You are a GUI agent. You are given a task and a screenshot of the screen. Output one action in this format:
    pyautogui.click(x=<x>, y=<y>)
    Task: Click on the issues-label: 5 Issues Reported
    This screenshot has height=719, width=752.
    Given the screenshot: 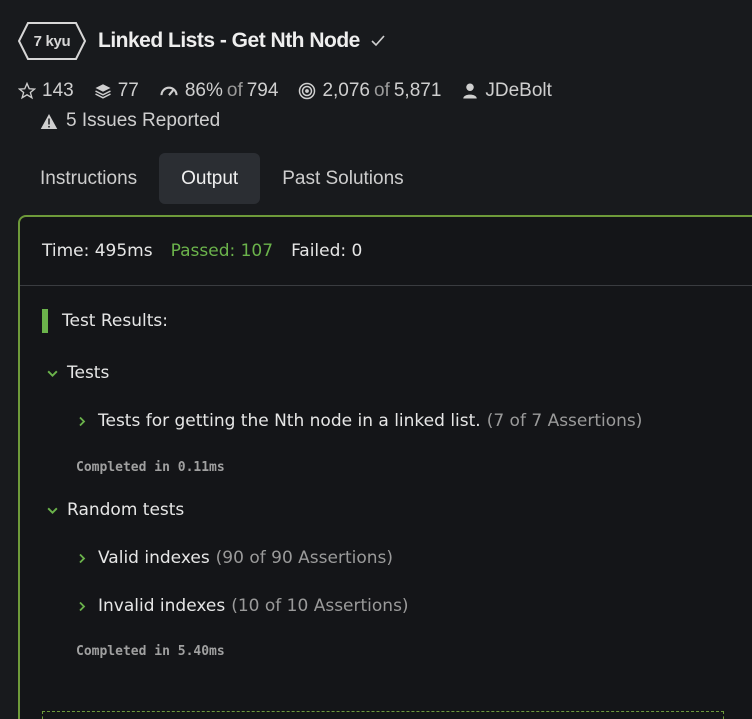 What is the action you would take?
    pyautogui.click(x=143, y=120)
    